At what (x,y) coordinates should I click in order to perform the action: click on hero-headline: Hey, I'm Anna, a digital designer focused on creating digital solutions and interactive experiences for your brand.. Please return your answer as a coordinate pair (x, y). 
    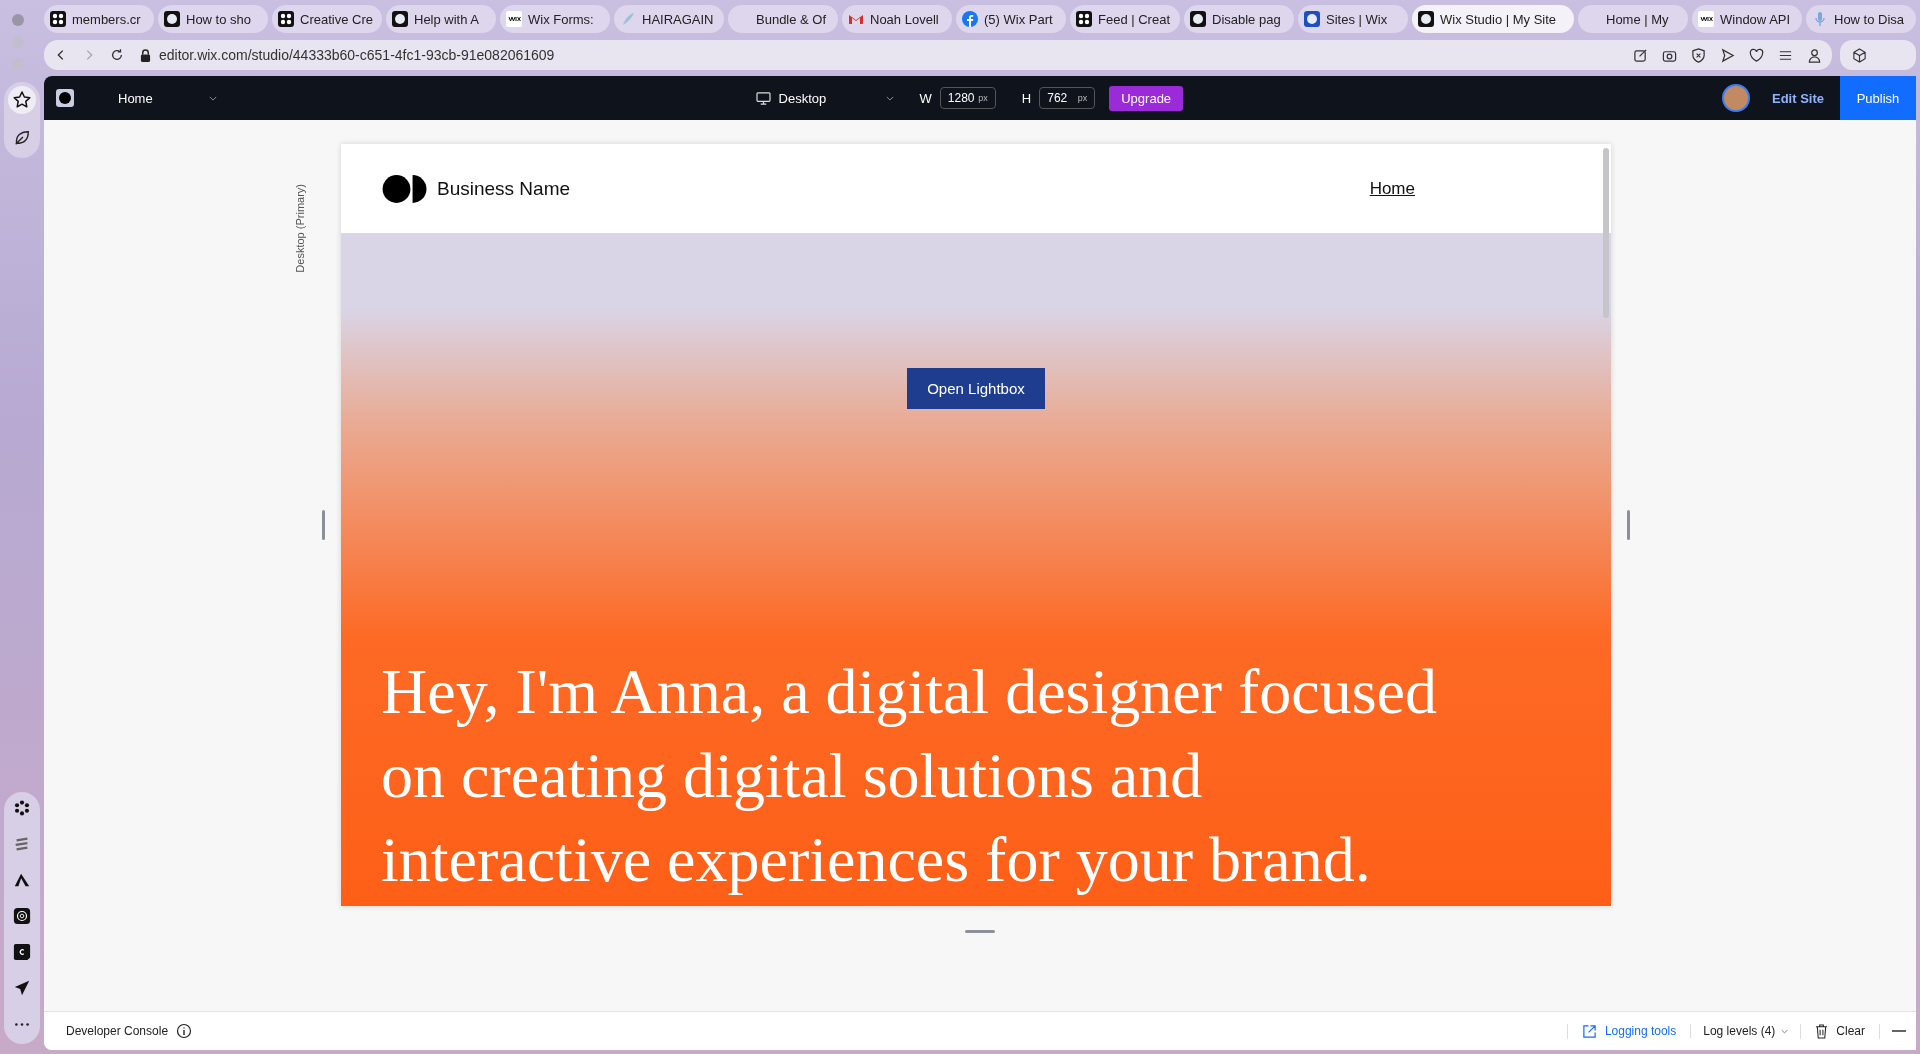
    Looking at the image, I should click on (909, 776).